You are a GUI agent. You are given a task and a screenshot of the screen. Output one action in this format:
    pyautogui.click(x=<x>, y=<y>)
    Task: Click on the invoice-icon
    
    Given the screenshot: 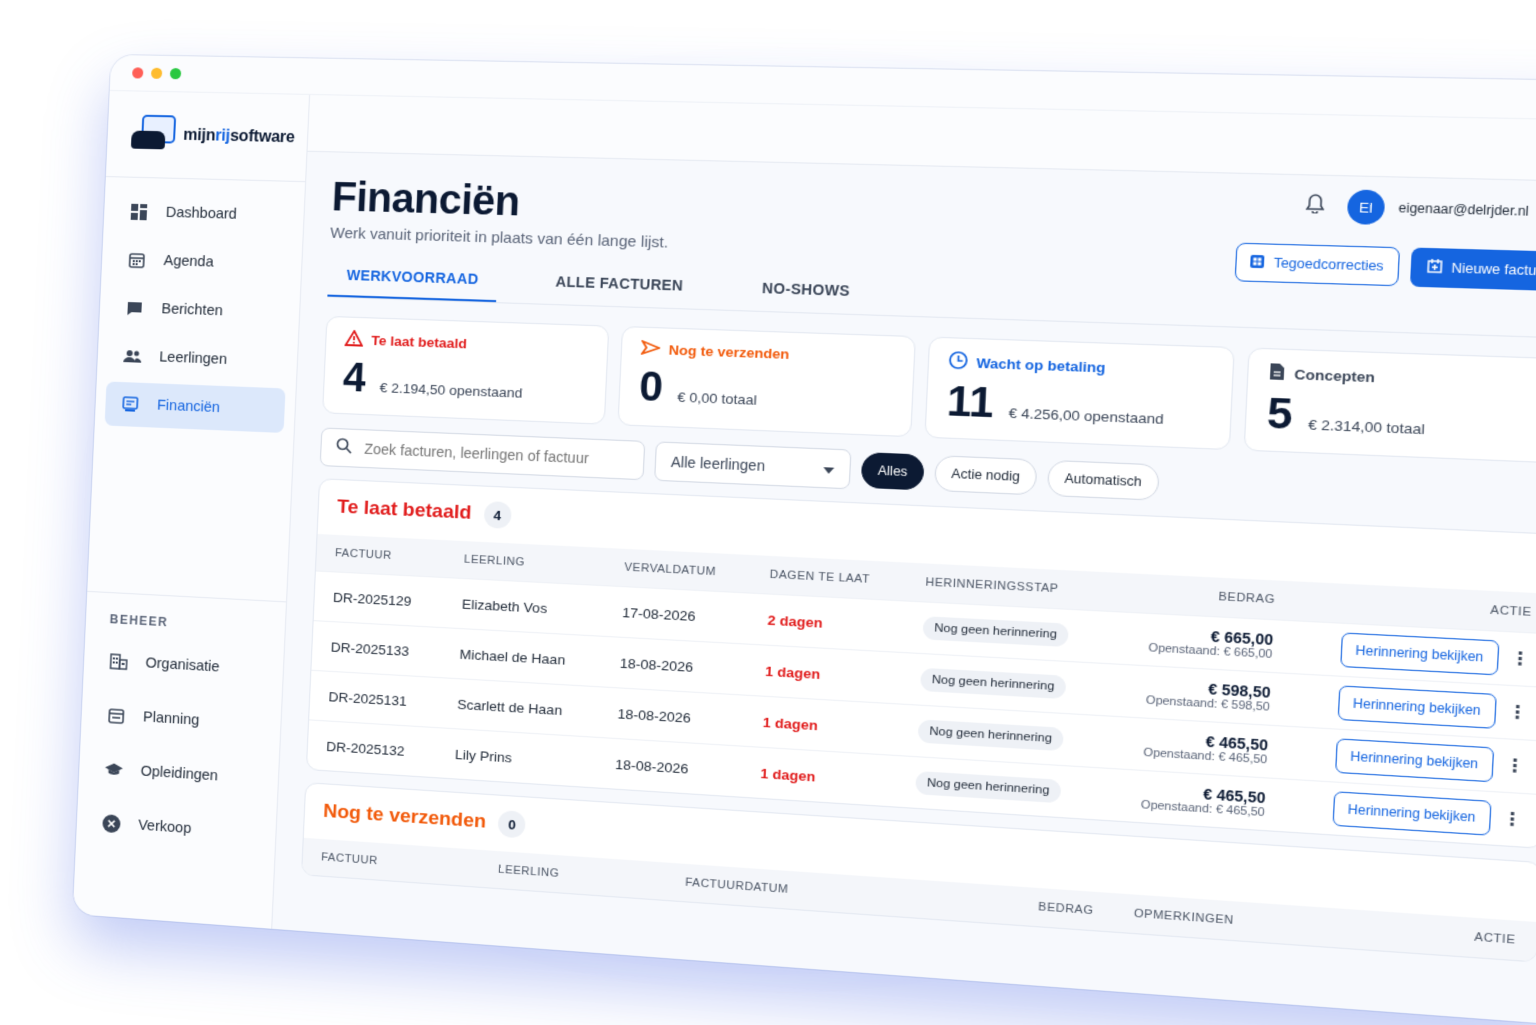 What is the action you would take?
    pyautogui.click(x=130, y=404)
    